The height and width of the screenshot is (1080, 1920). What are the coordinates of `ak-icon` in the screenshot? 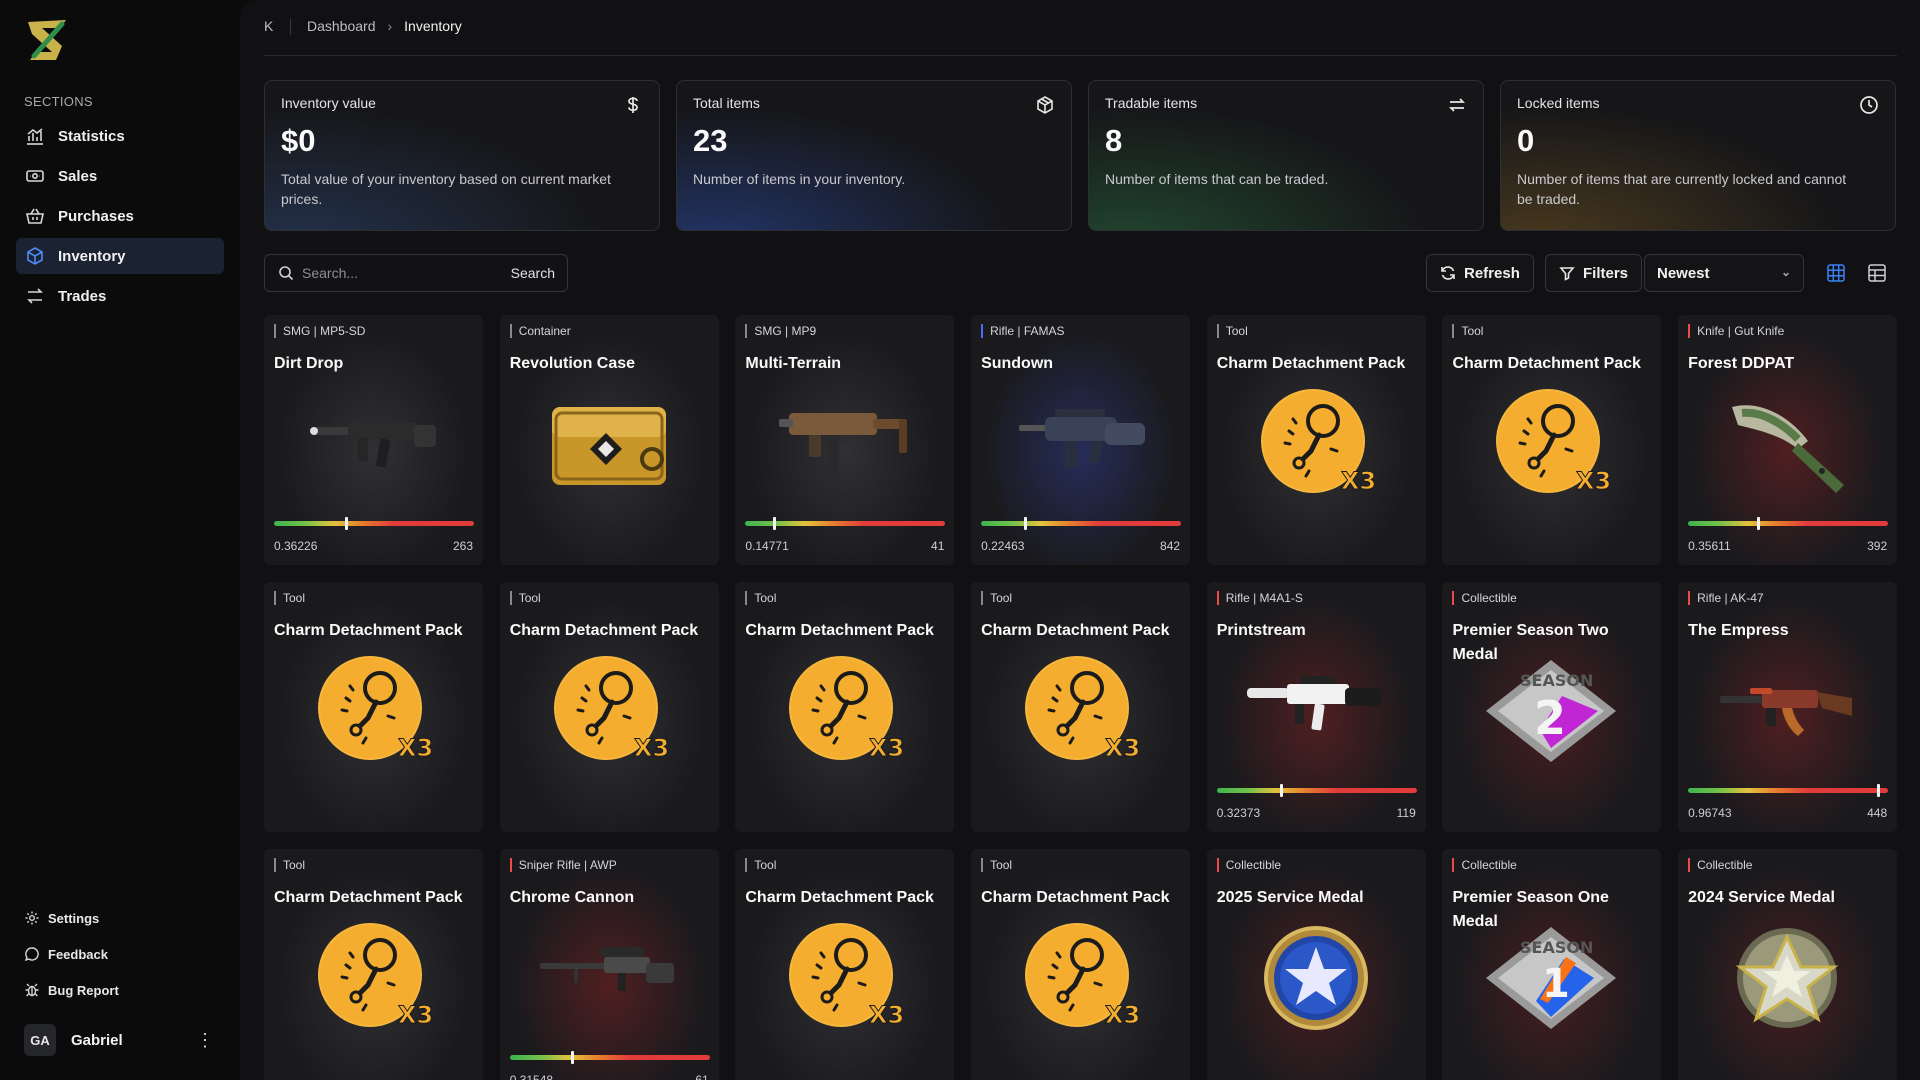 It's located at (1787, 711).